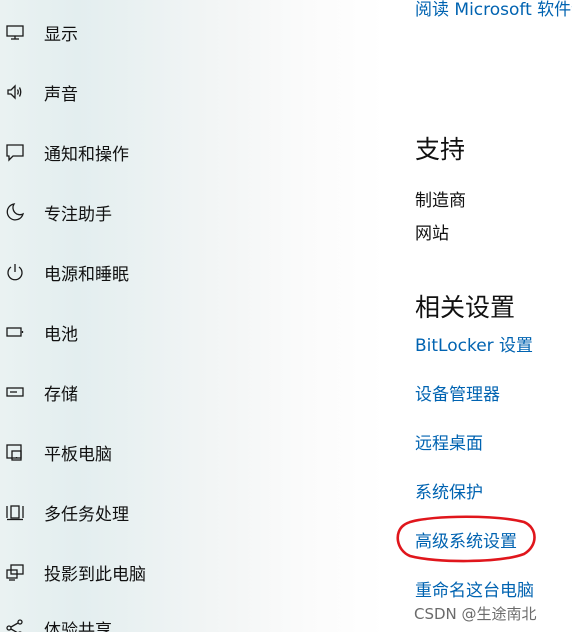 This screenshot has height=632, width=572. What do you see at coordinates (15, 512) in the screenshot?
I see `multitask-icon` at bounding box center [15, 512].